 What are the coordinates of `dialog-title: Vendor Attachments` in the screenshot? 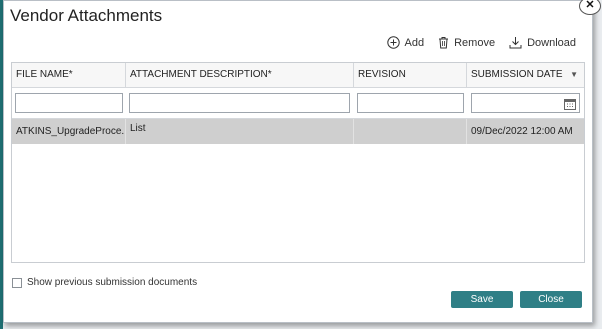 It's located at (86, 15).